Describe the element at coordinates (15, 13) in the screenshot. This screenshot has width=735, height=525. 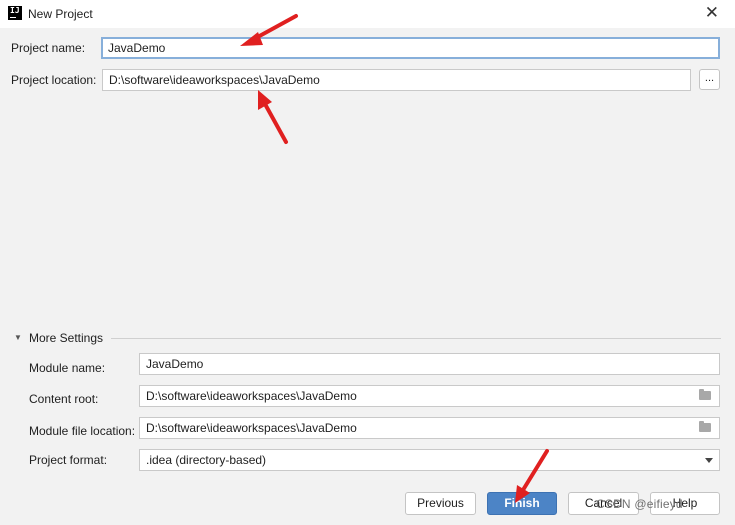
I see `intellij-app-icon: IJ` at that location.